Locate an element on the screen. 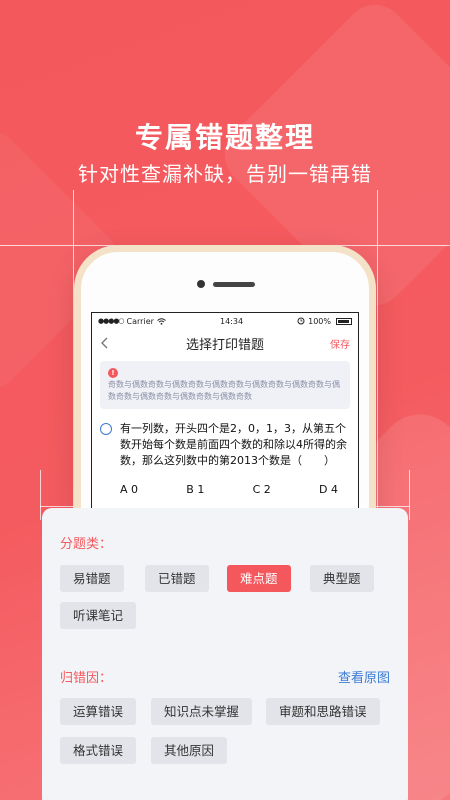 This screenshot has width=450, height=800. signal-icon: ●●●●○ is located at coordinates (111, 321).